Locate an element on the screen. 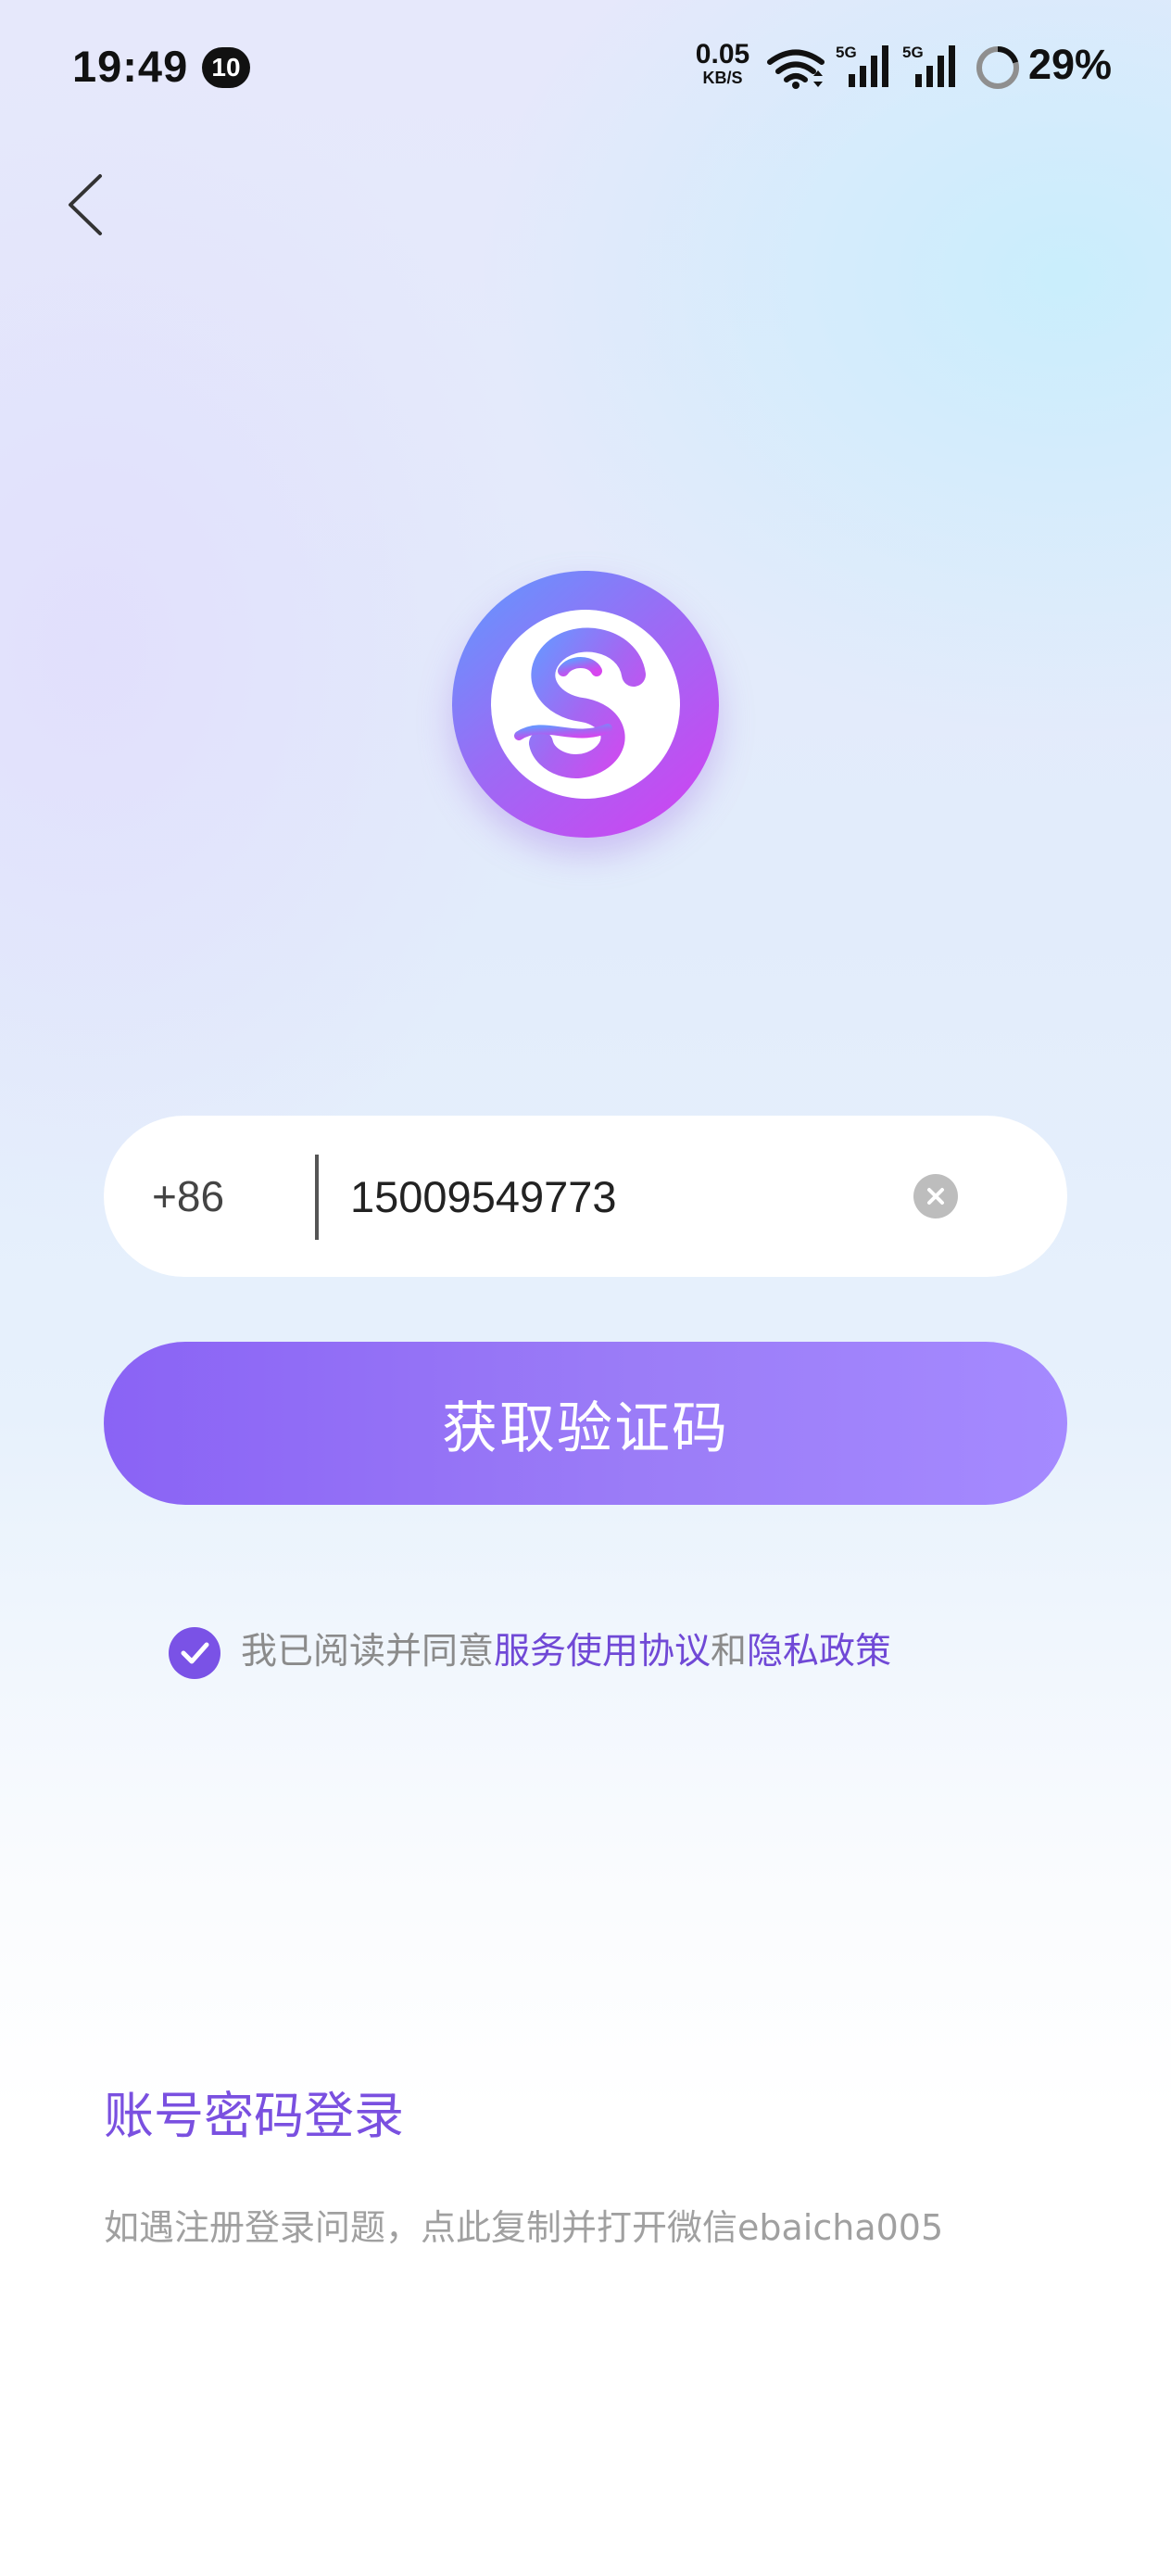 The image size is (1171, 2576). wifi-icon is located at coordinates (796, 69).